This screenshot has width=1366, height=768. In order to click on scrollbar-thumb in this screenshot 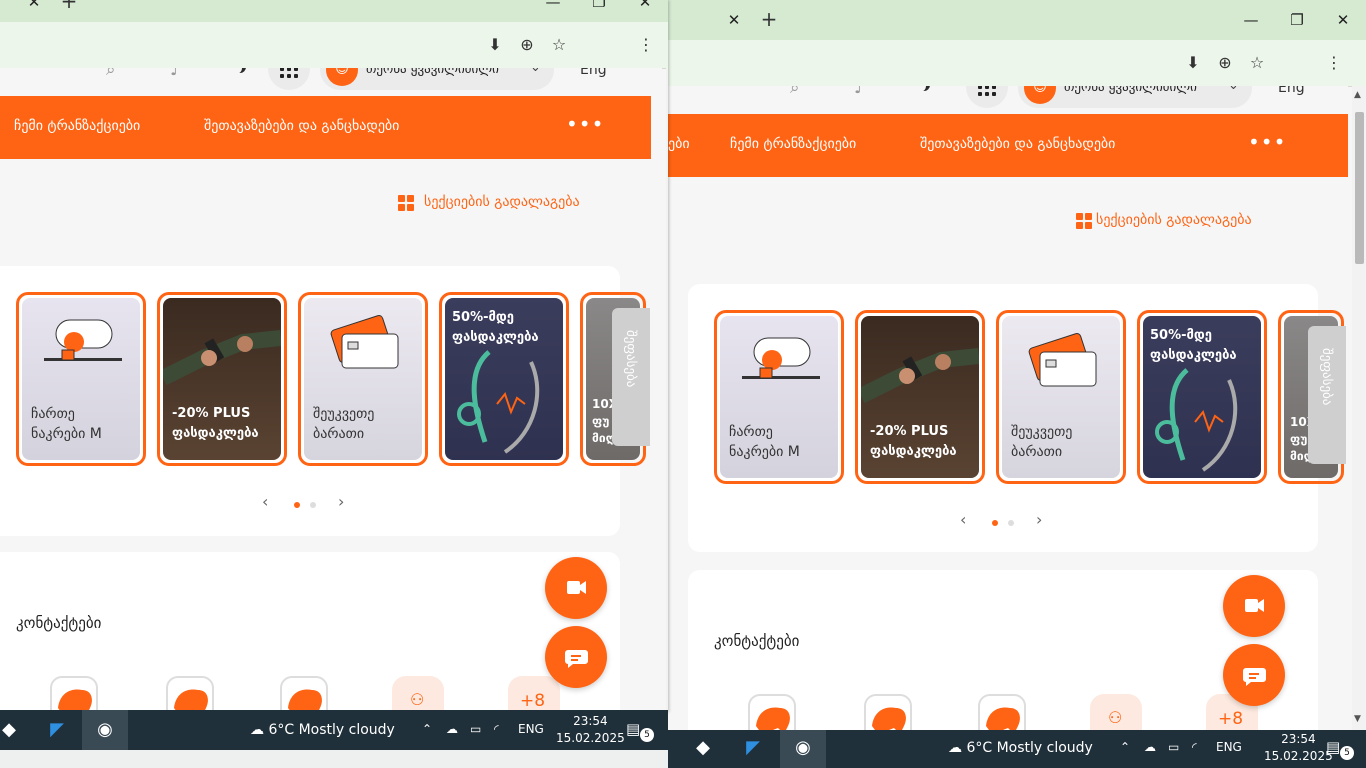, I will do `click(1359, 188)`.